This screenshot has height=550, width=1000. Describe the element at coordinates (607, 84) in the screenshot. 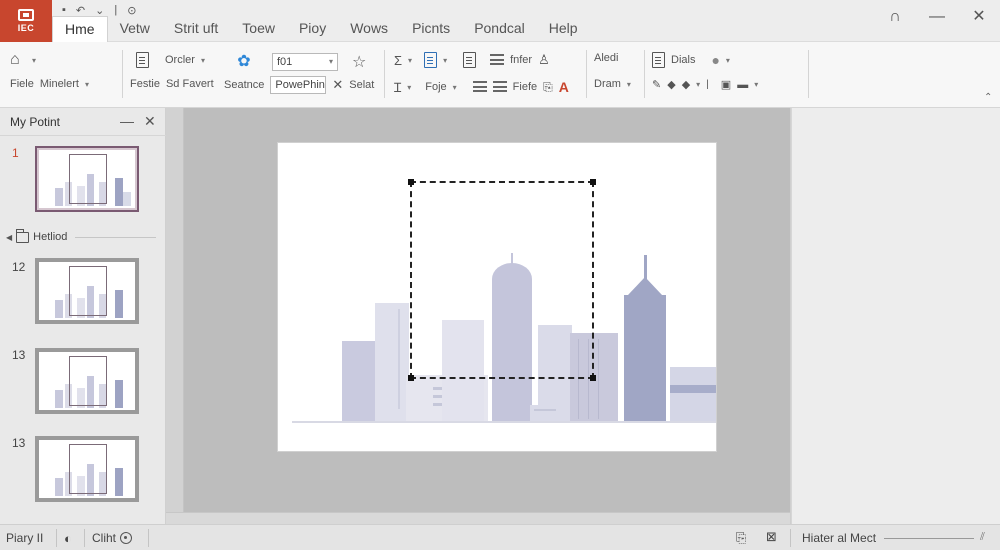

I see `ribbon-label-dram: Dram` at that location.